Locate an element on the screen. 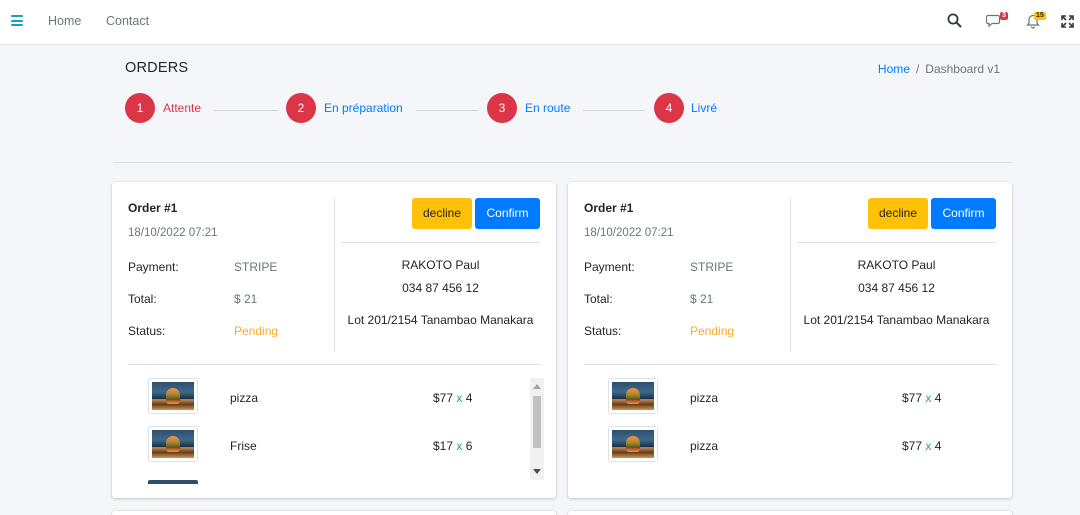  step-1-label: Attente is located at coordinates (182, 108).